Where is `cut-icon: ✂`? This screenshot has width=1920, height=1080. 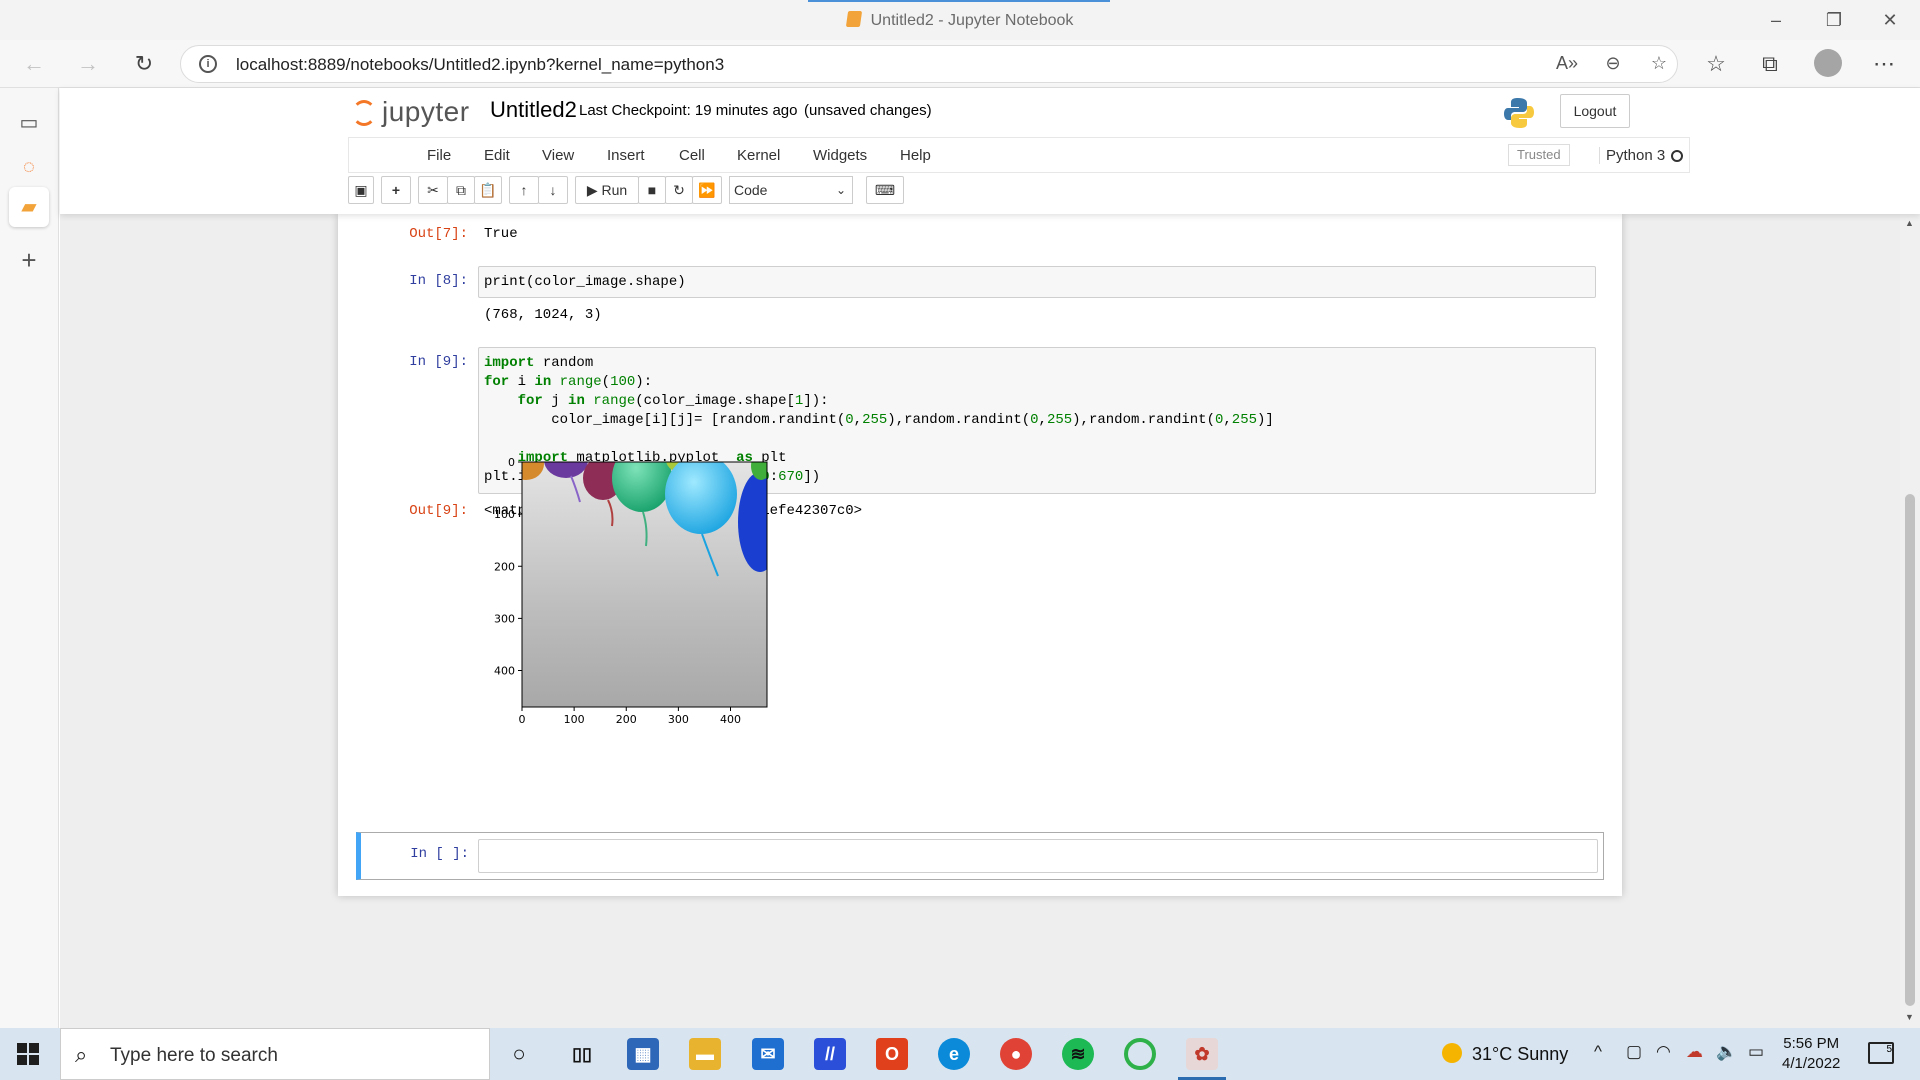
cut-icon: ✂ is located at coordinates (433, 190).